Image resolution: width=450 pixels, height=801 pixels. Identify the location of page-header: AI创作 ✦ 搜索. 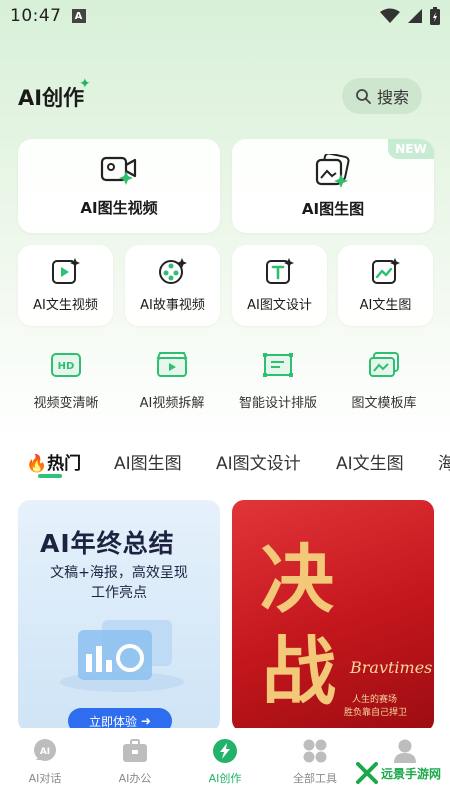
(225, 96).